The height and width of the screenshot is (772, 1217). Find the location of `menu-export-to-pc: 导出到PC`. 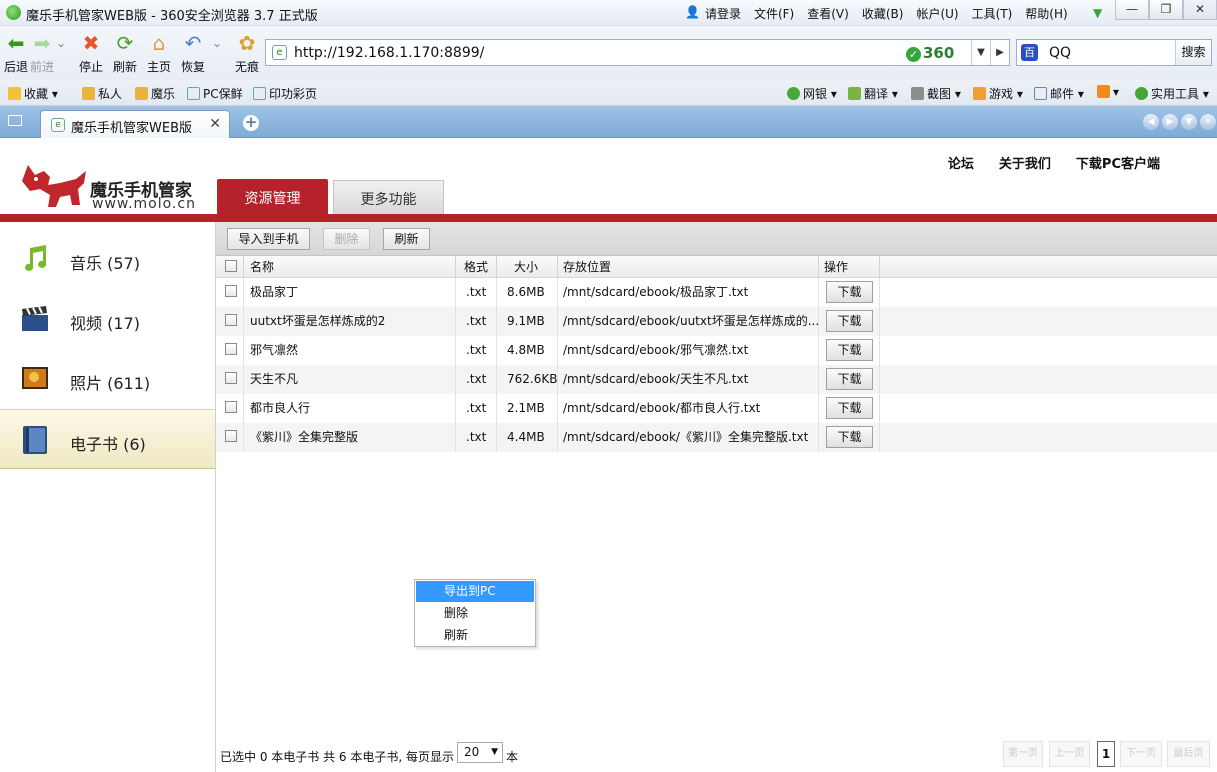

menu-export-to-pc: 导出到PC is located at coordinates (475, 591).